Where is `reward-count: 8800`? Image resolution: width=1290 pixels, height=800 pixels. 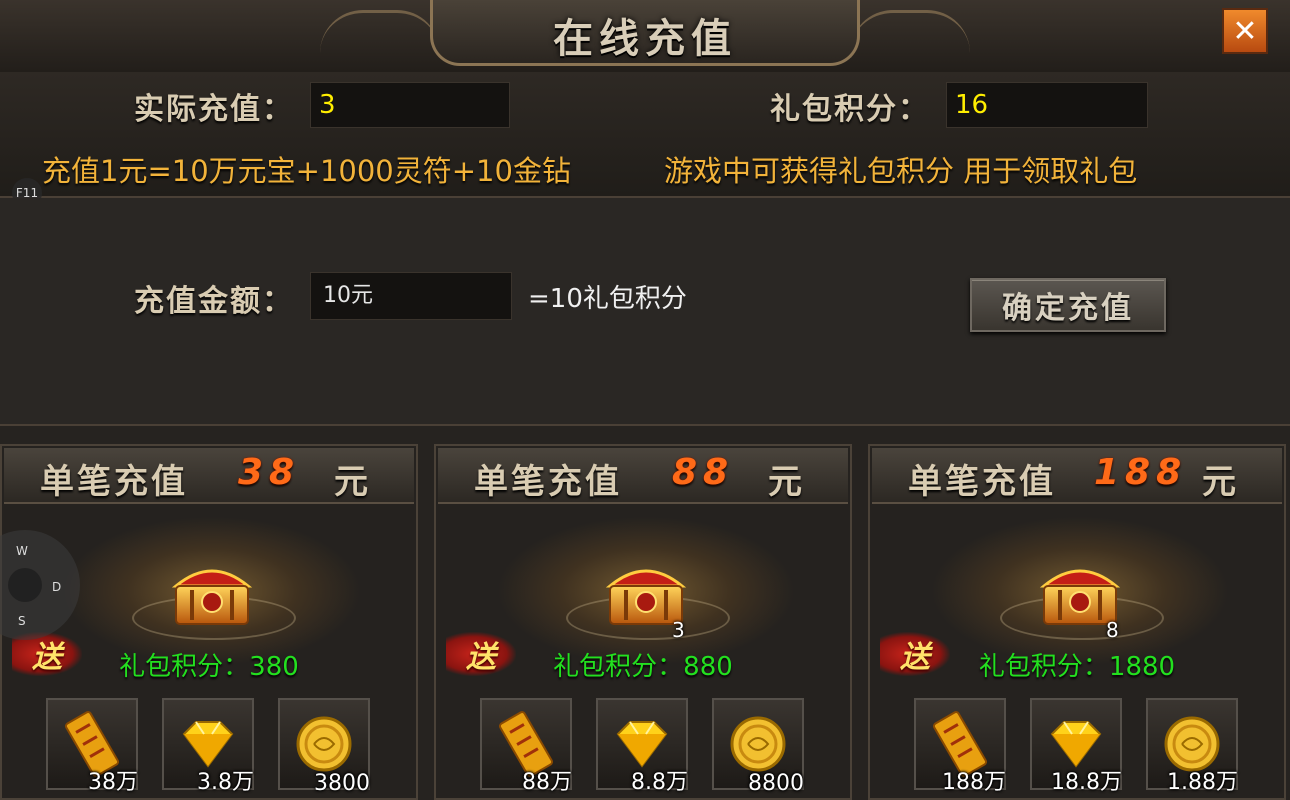 reward-count: 8800 is located at coordinates (776, 783).